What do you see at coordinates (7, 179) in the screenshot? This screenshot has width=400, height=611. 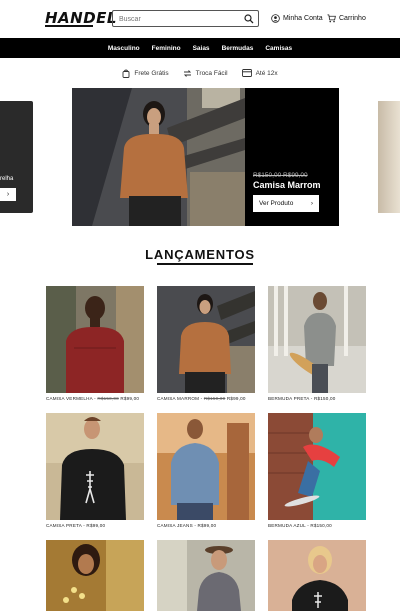 I see `slider-prev-card-title: relha` at bounding box center [7, 179].